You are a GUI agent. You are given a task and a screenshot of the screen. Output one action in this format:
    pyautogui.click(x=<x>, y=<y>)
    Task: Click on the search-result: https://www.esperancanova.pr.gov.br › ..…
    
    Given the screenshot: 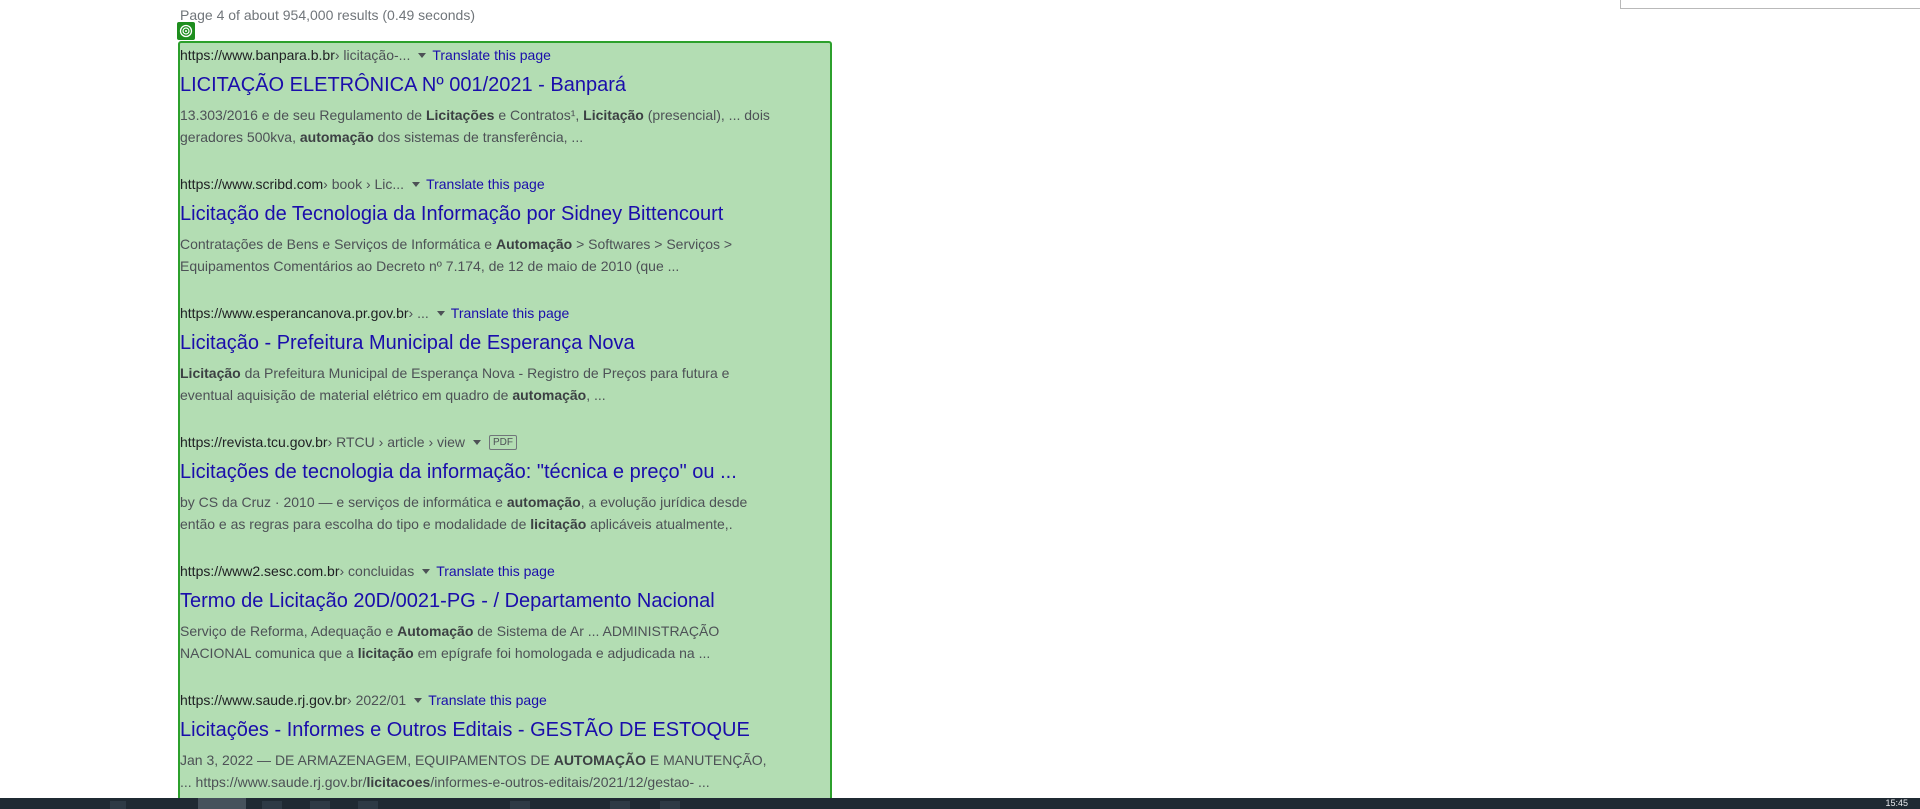 What is the action you would take?
    pyautogui.click(x=500, y=366)
    